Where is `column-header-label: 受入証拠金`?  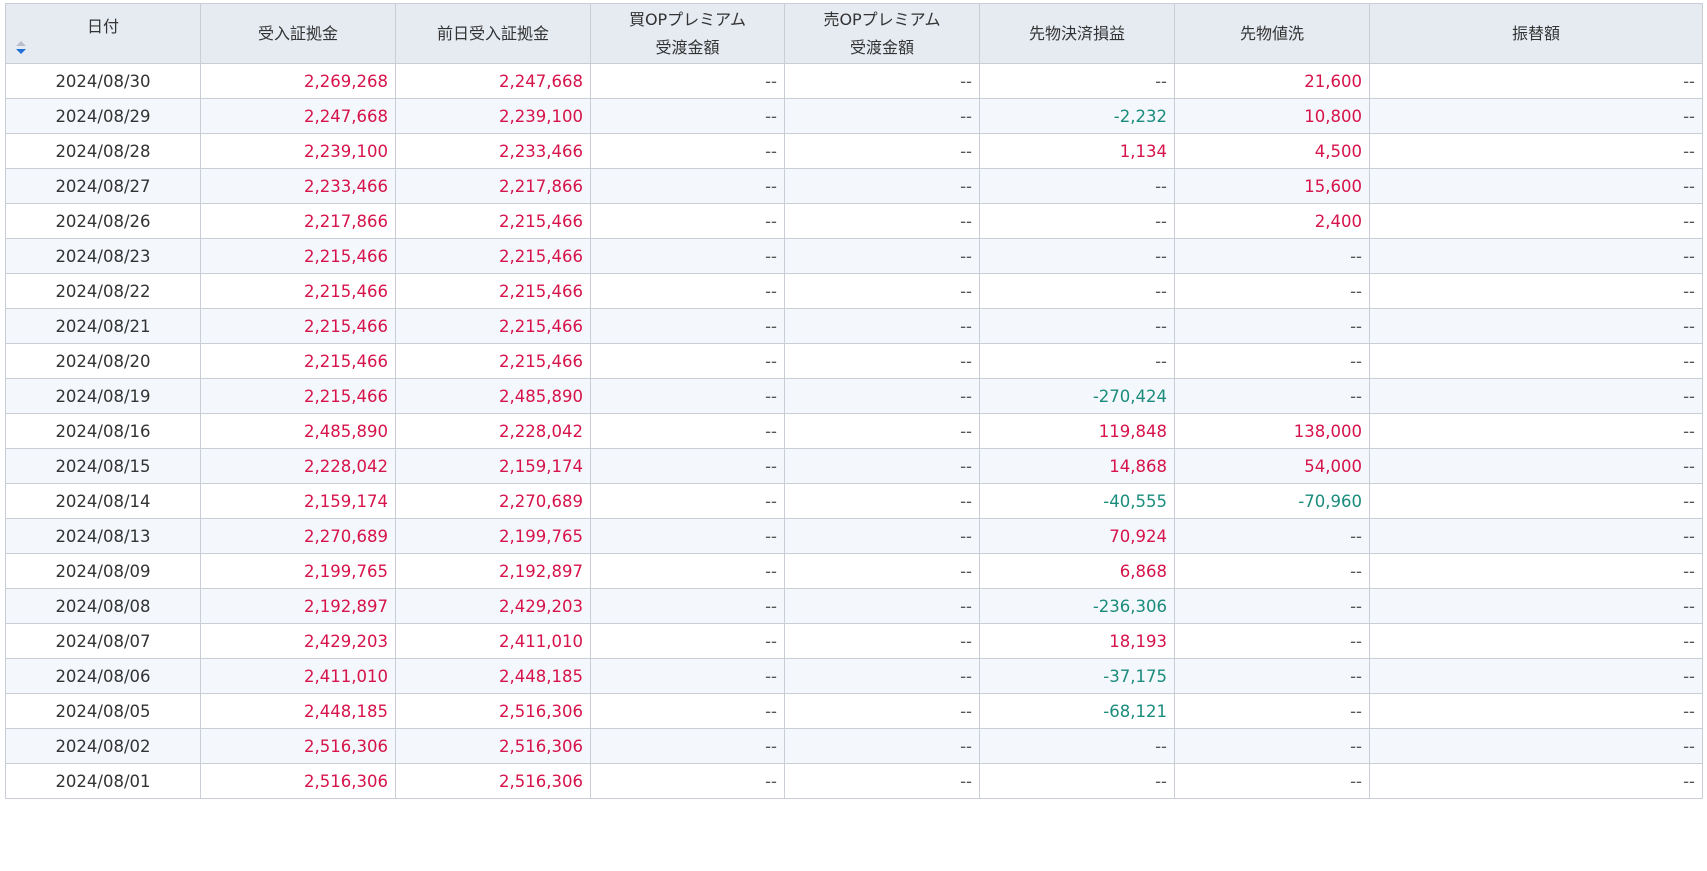
column-header-label: 受入証拠金 is located at coordinates (298, 34).